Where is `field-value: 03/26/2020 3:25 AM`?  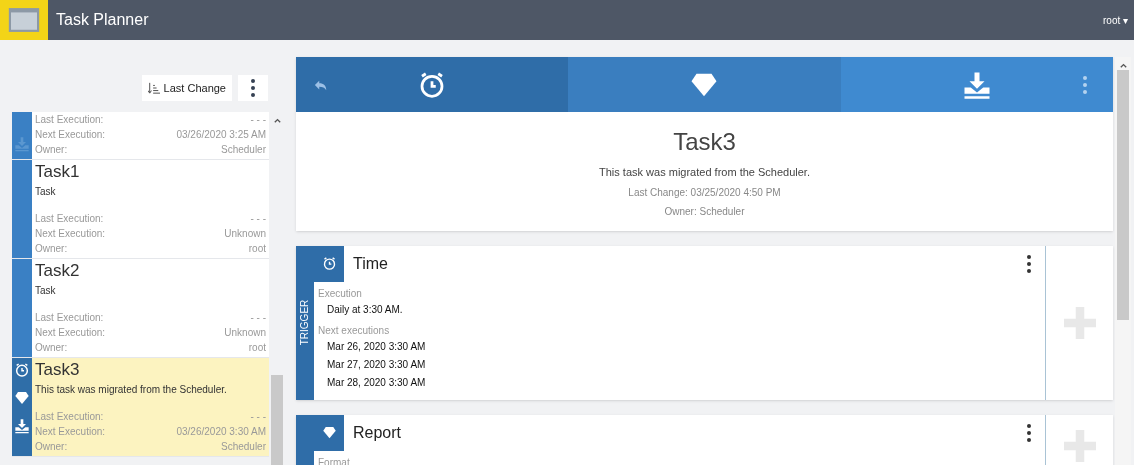
field-value: 03/26/2020 3:25 AM is located at coordinates (221, 135).